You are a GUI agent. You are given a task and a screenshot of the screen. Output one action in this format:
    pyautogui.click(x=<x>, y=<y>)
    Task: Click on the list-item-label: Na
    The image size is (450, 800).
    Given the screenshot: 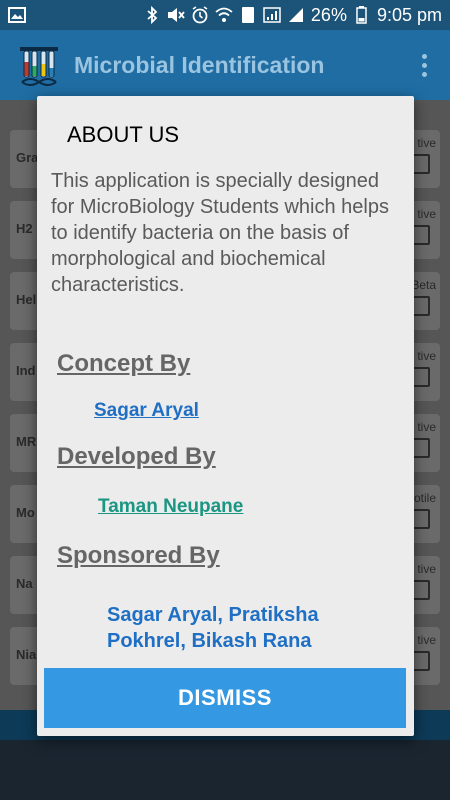 What is the action you would take?
    pyautogui.click(x=24, y=583)
    